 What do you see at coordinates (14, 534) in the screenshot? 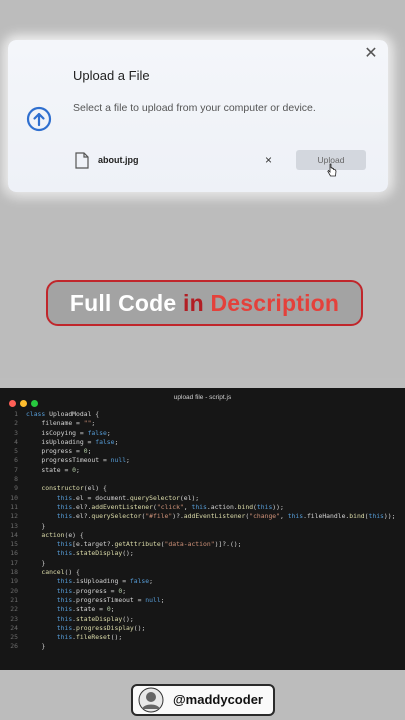
I see `line-number: 14` at bounding box center [14, 534].